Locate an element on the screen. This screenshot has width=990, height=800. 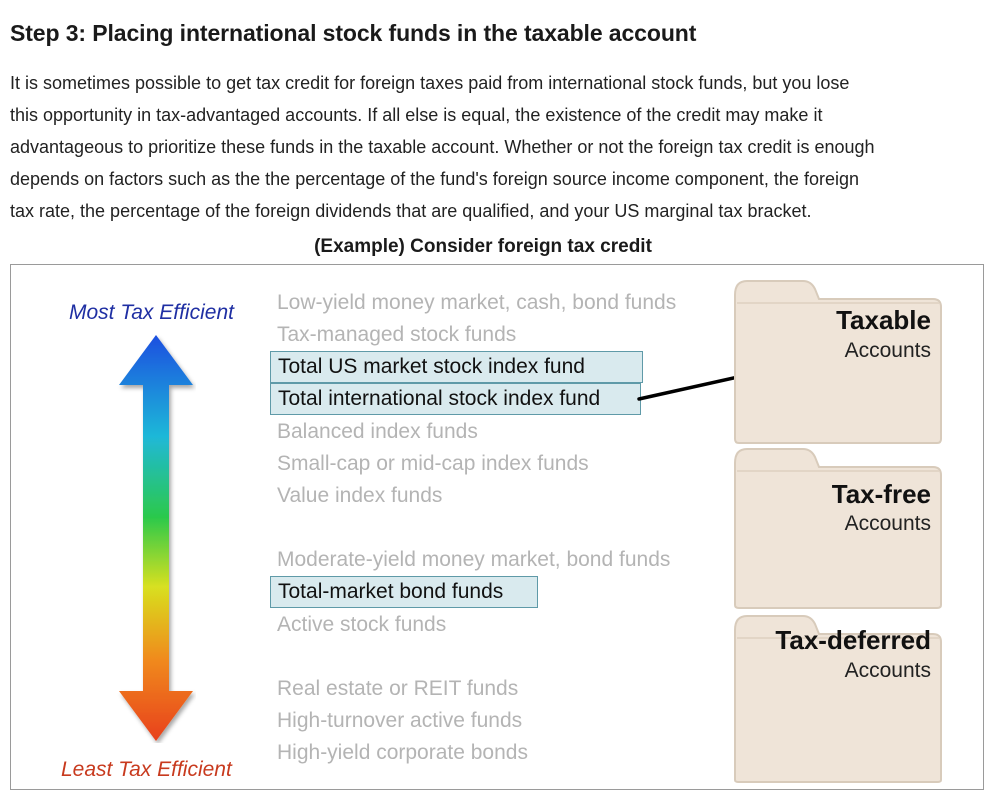
fund-item: High-turnover active funds is located at coordinates (400, 720).